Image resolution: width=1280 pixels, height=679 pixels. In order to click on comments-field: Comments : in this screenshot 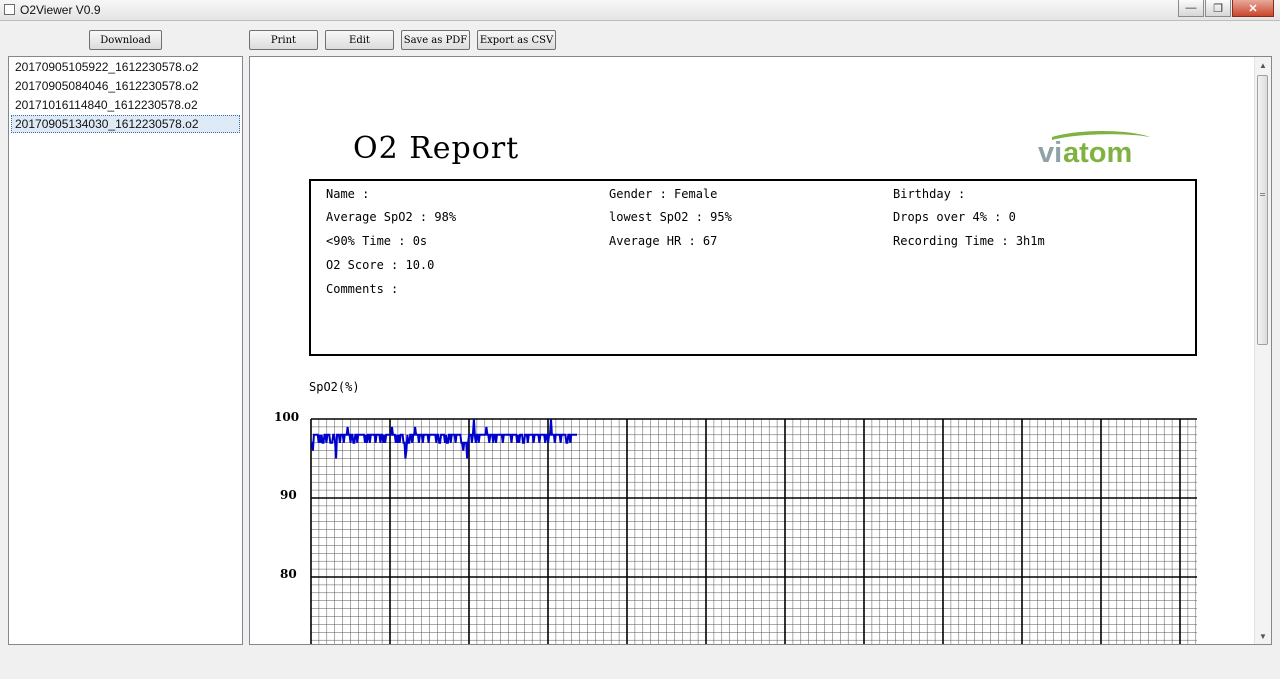, I will do `click(362, 289)`.